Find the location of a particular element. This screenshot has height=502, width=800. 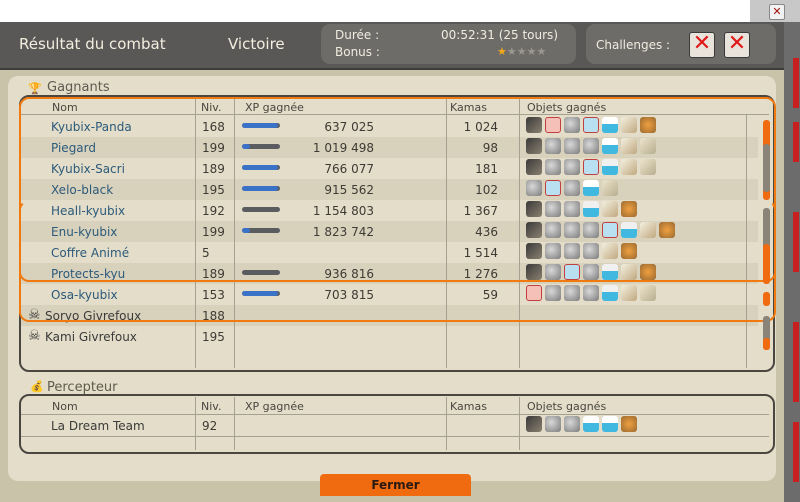

table-row: Piegard 199 1 019 498 98 is located at coordinates (389, 147).